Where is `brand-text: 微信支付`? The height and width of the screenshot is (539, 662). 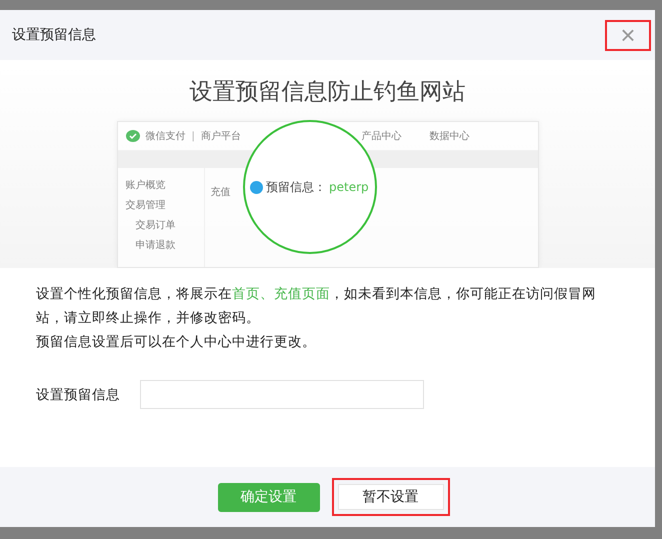
brand-text: 微信支付 is located at coordinates (166, 136).